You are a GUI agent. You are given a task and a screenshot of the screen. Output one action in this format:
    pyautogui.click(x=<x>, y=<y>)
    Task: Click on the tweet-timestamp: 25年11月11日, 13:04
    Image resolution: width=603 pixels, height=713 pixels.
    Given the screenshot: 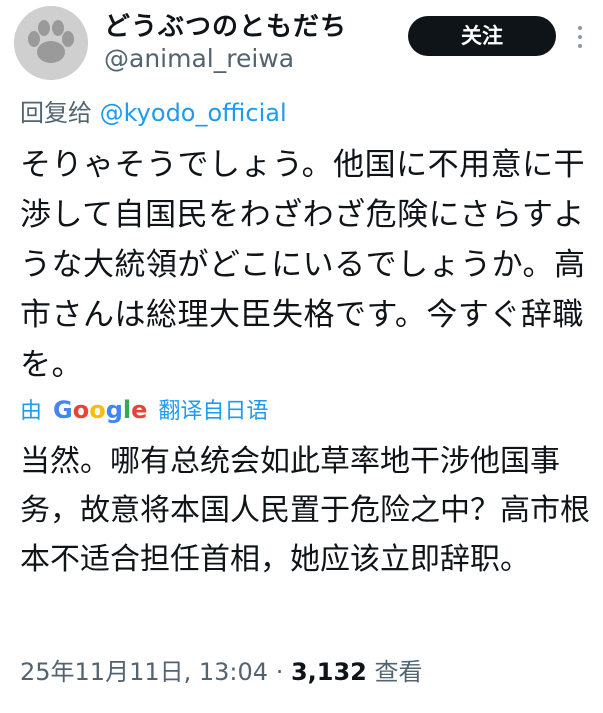 What is the action you would take?
    pyautogui.click(x=144, y=672)
    